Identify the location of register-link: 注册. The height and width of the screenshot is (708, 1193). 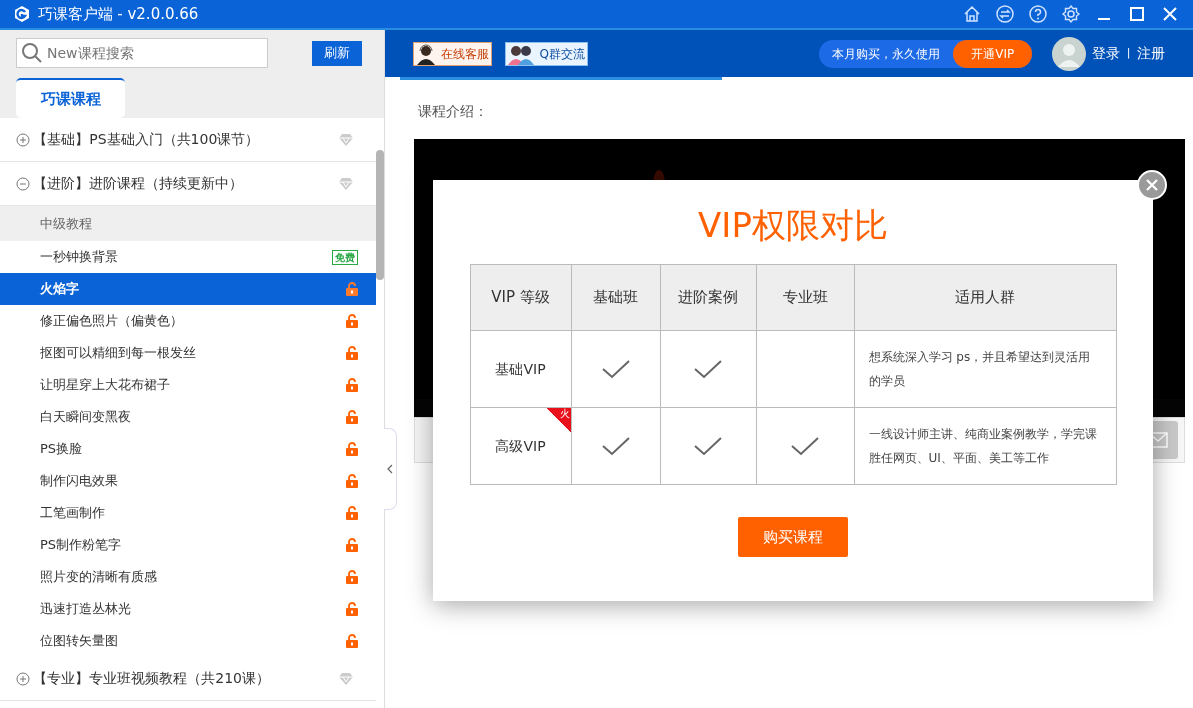
(1151, 53).